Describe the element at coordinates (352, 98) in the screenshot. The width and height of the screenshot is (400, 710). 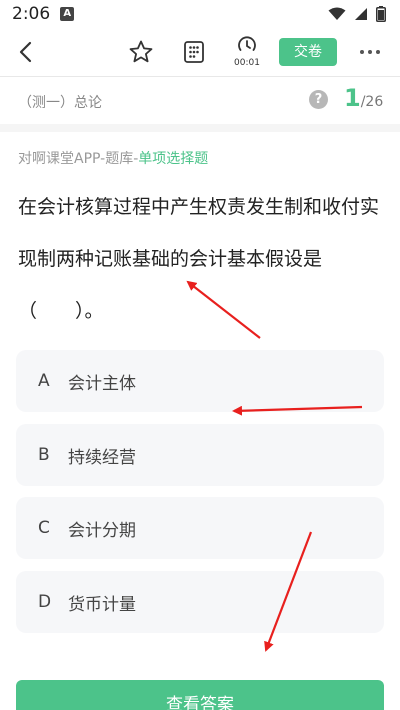
I see `progress-current: 1` at that location.